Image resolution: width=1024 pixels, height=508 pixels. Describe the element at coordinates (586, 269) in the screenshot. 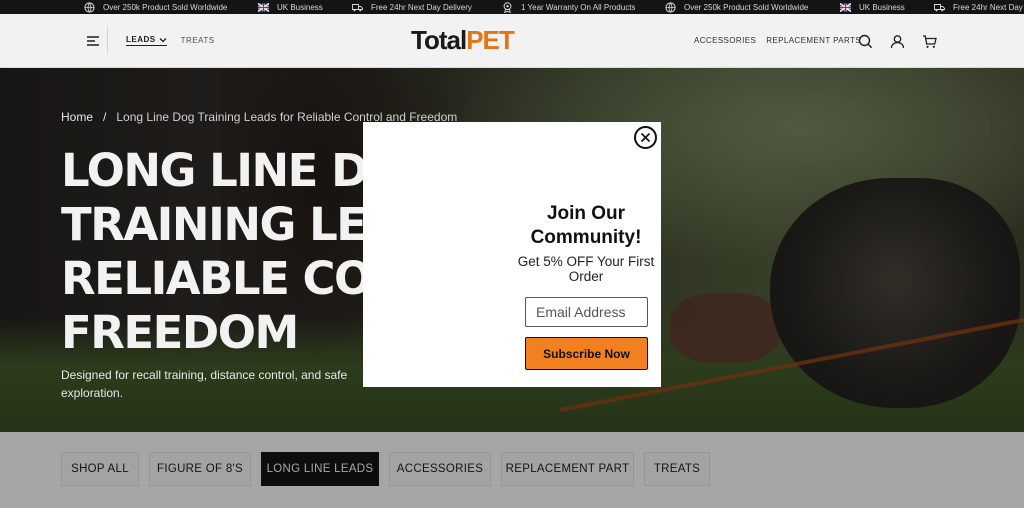

I see `popup-subtitle: Get 5% OFF Your First Order` at that location.